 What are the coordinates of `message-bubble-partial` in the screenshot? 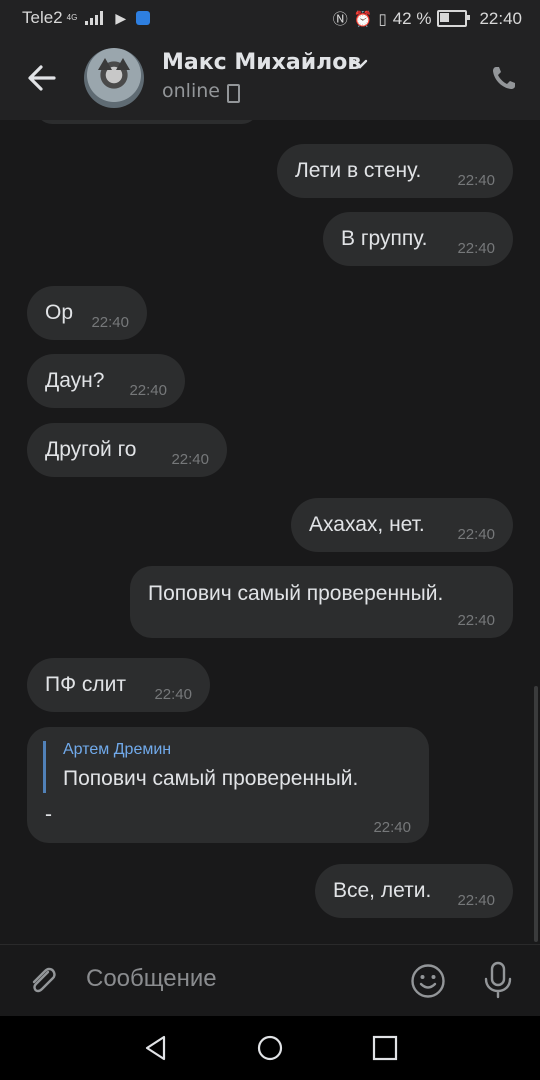 It's located at (147, 122).